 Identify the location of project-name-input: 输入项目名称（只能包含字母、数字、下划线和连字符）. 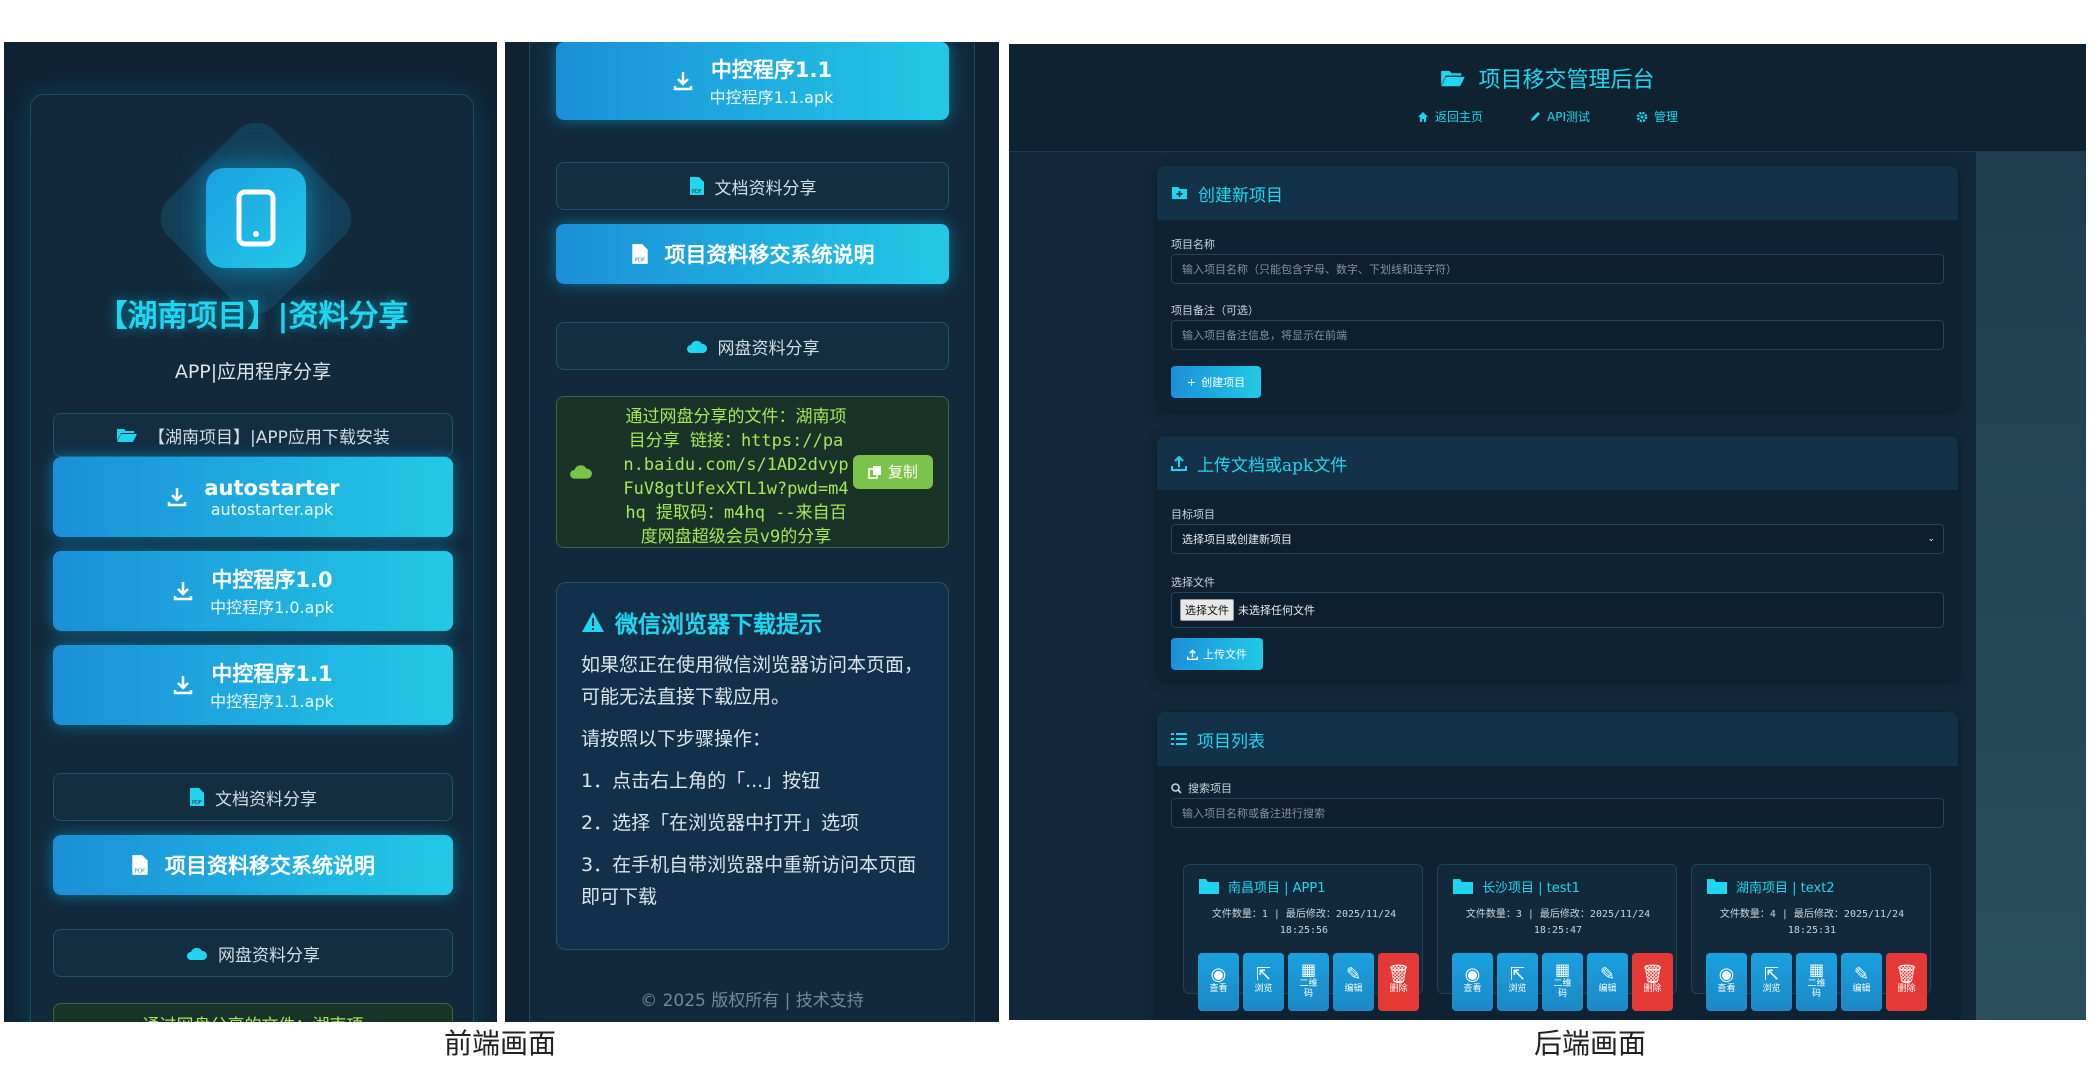
(1557, 269).